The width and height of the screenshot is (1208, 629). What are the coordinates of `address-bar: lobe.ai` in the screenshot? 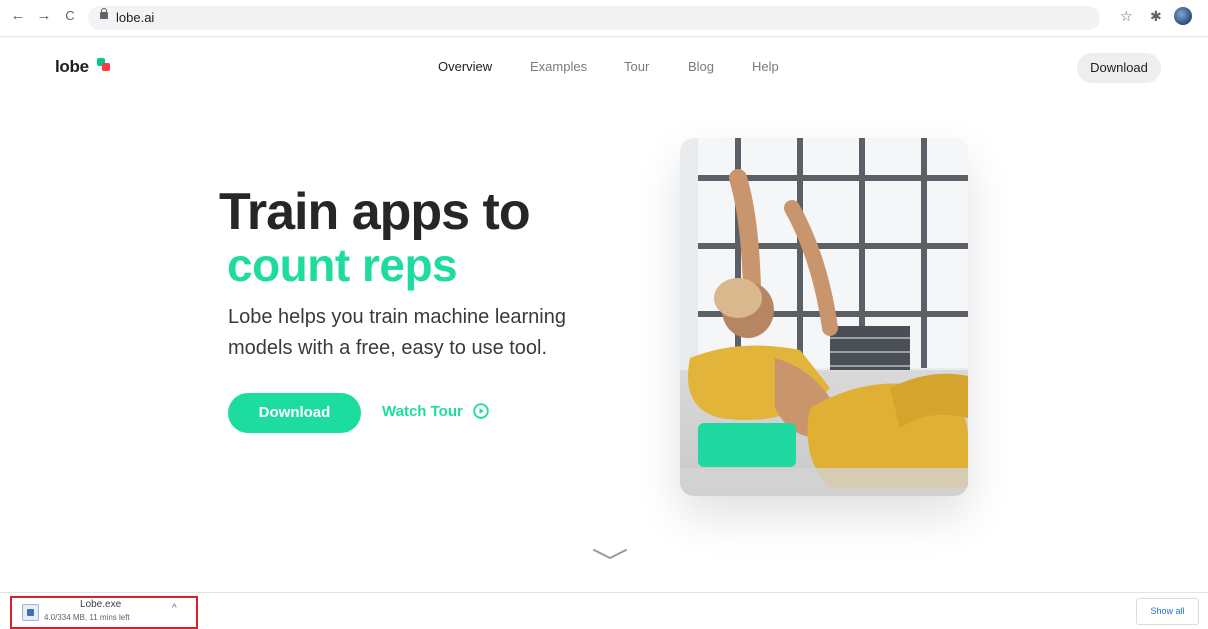 It's located at (594, 18).